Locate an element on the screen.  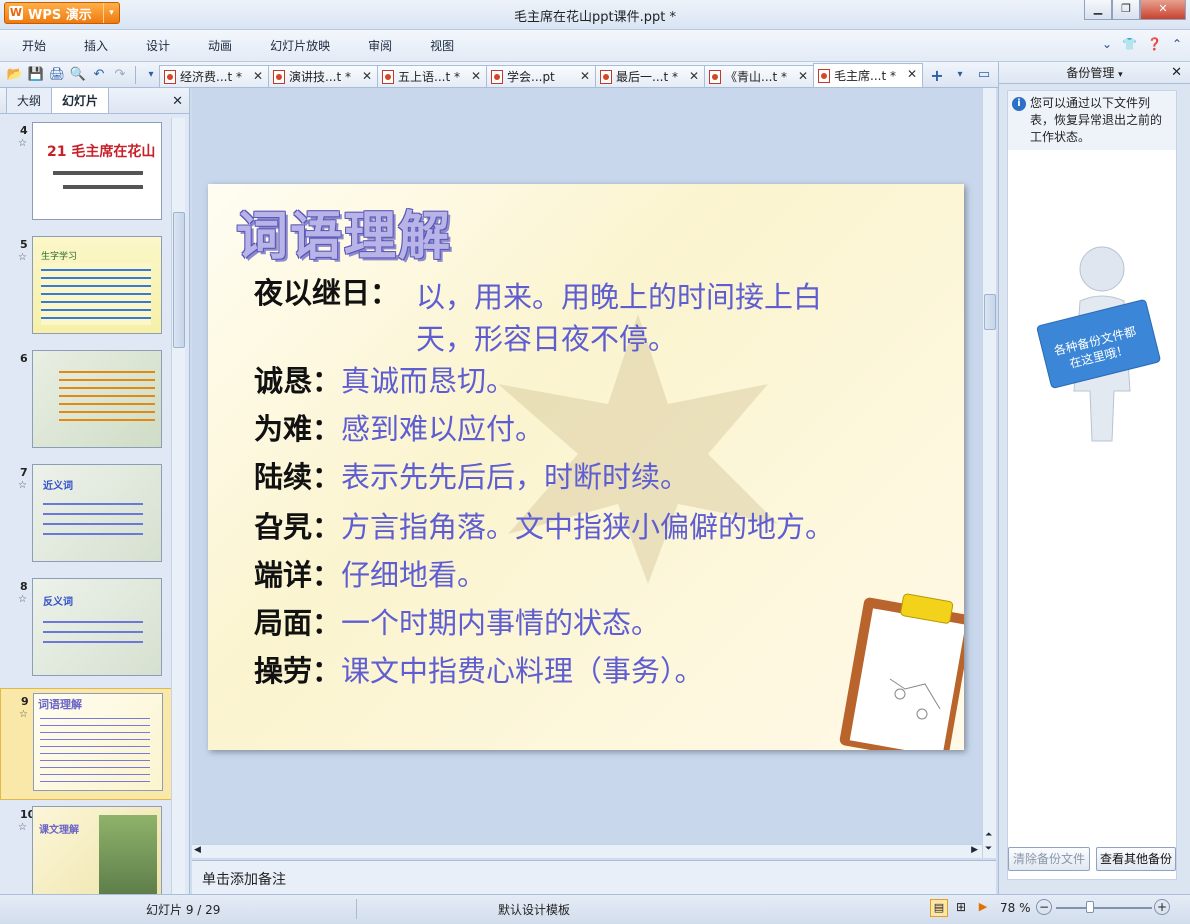
zoom-level: 78 % is located at coordinates (1015, 908).